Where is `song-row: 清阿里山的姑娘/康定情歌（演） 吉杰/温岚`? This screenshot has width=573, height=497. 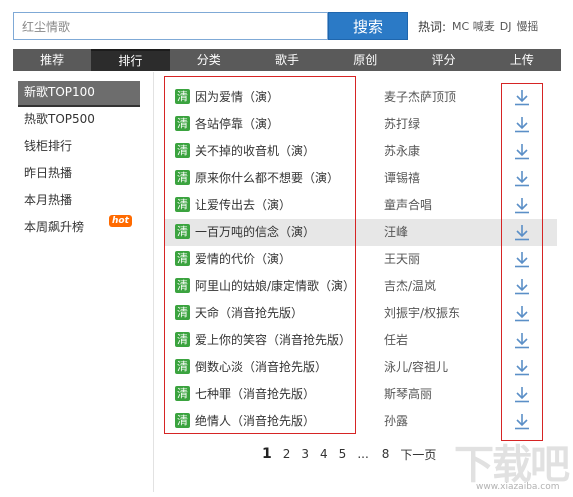
song-row: 清阿里山的姑娘/康定情歌（演） 吉杰/温岚 is located at coordinates (363, 286).